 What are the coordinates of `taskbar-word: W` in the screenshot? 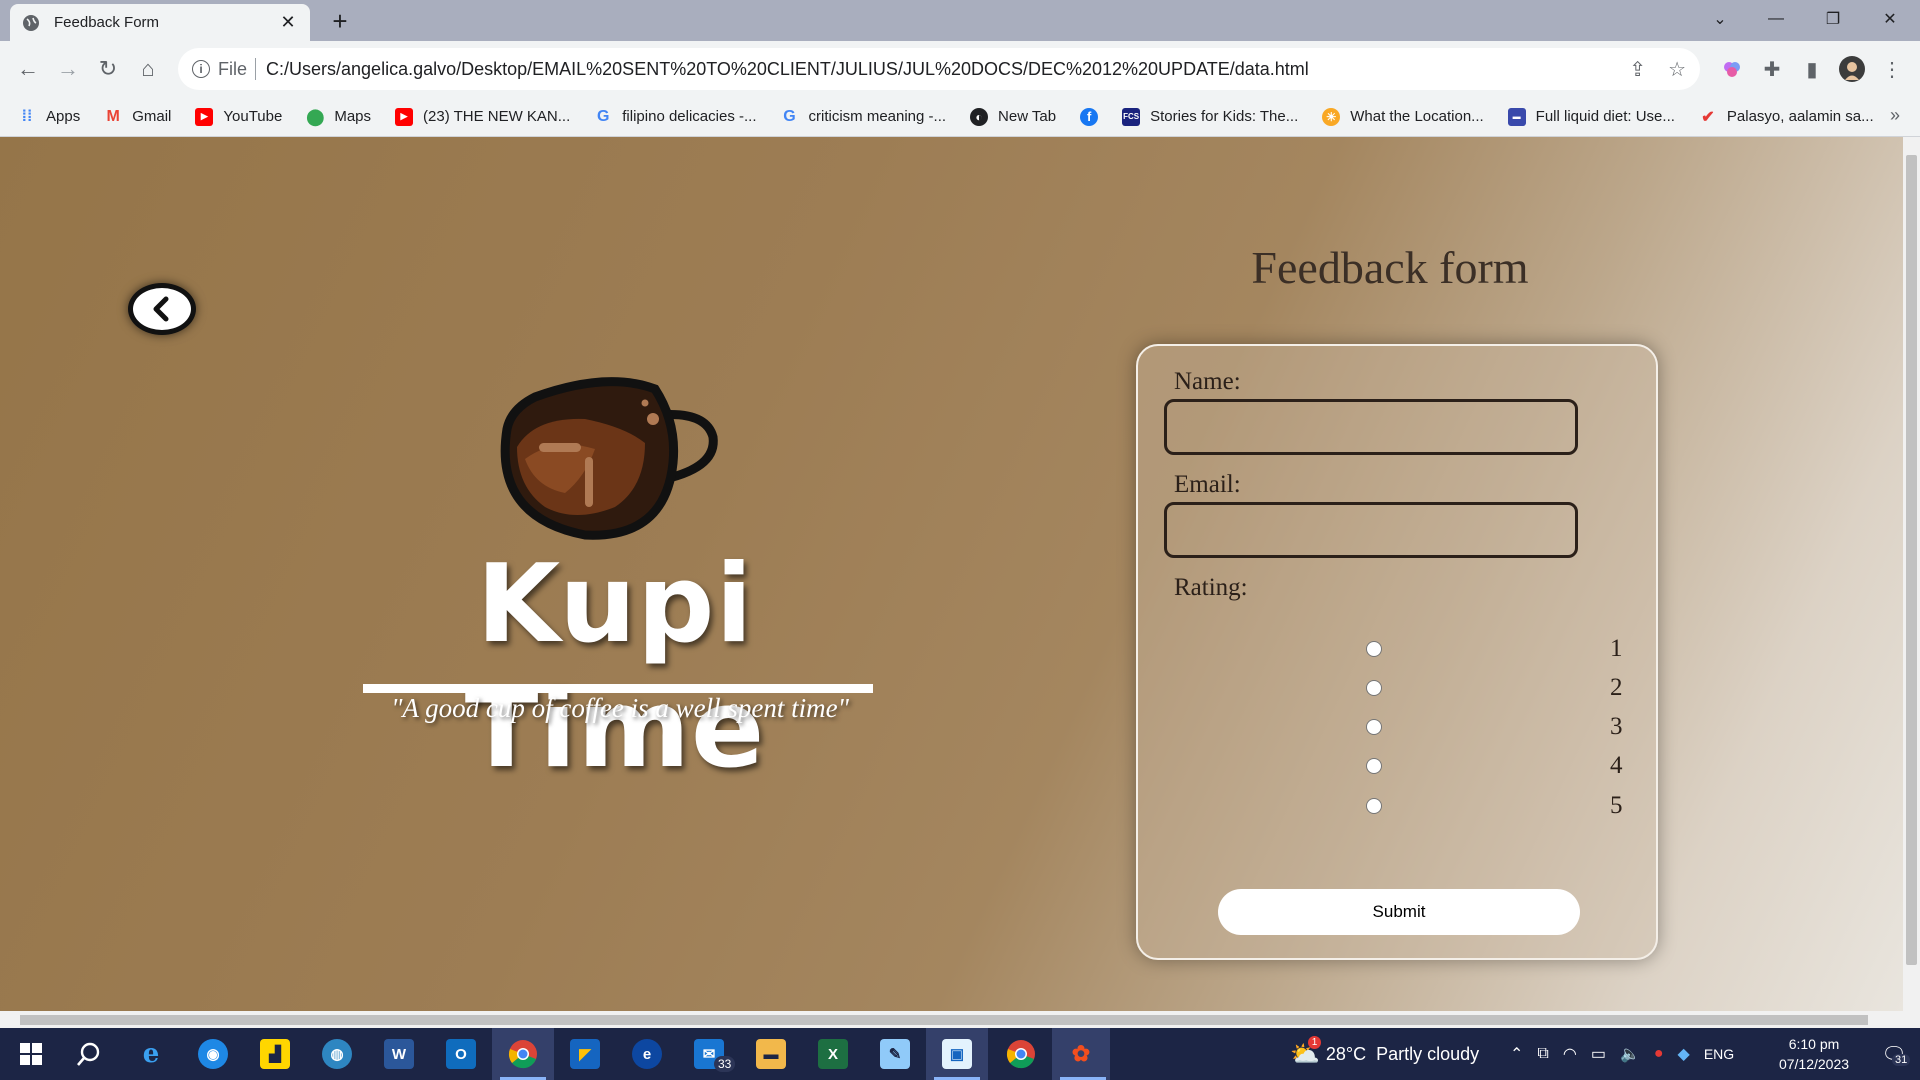 It's located at (399, 1054).